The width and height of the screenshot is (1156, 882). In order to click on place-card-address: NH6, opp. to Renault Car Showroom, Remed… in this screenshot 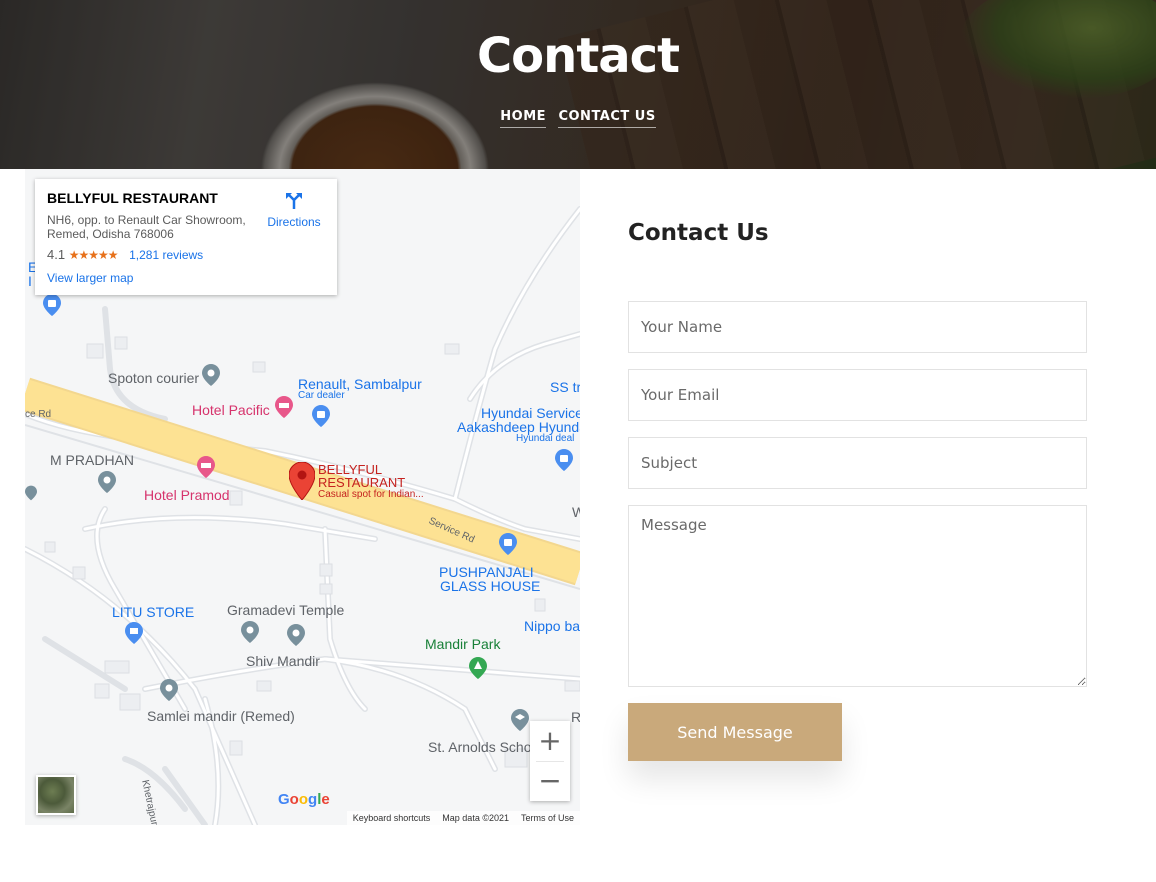, I will do `click(146, 227)`.